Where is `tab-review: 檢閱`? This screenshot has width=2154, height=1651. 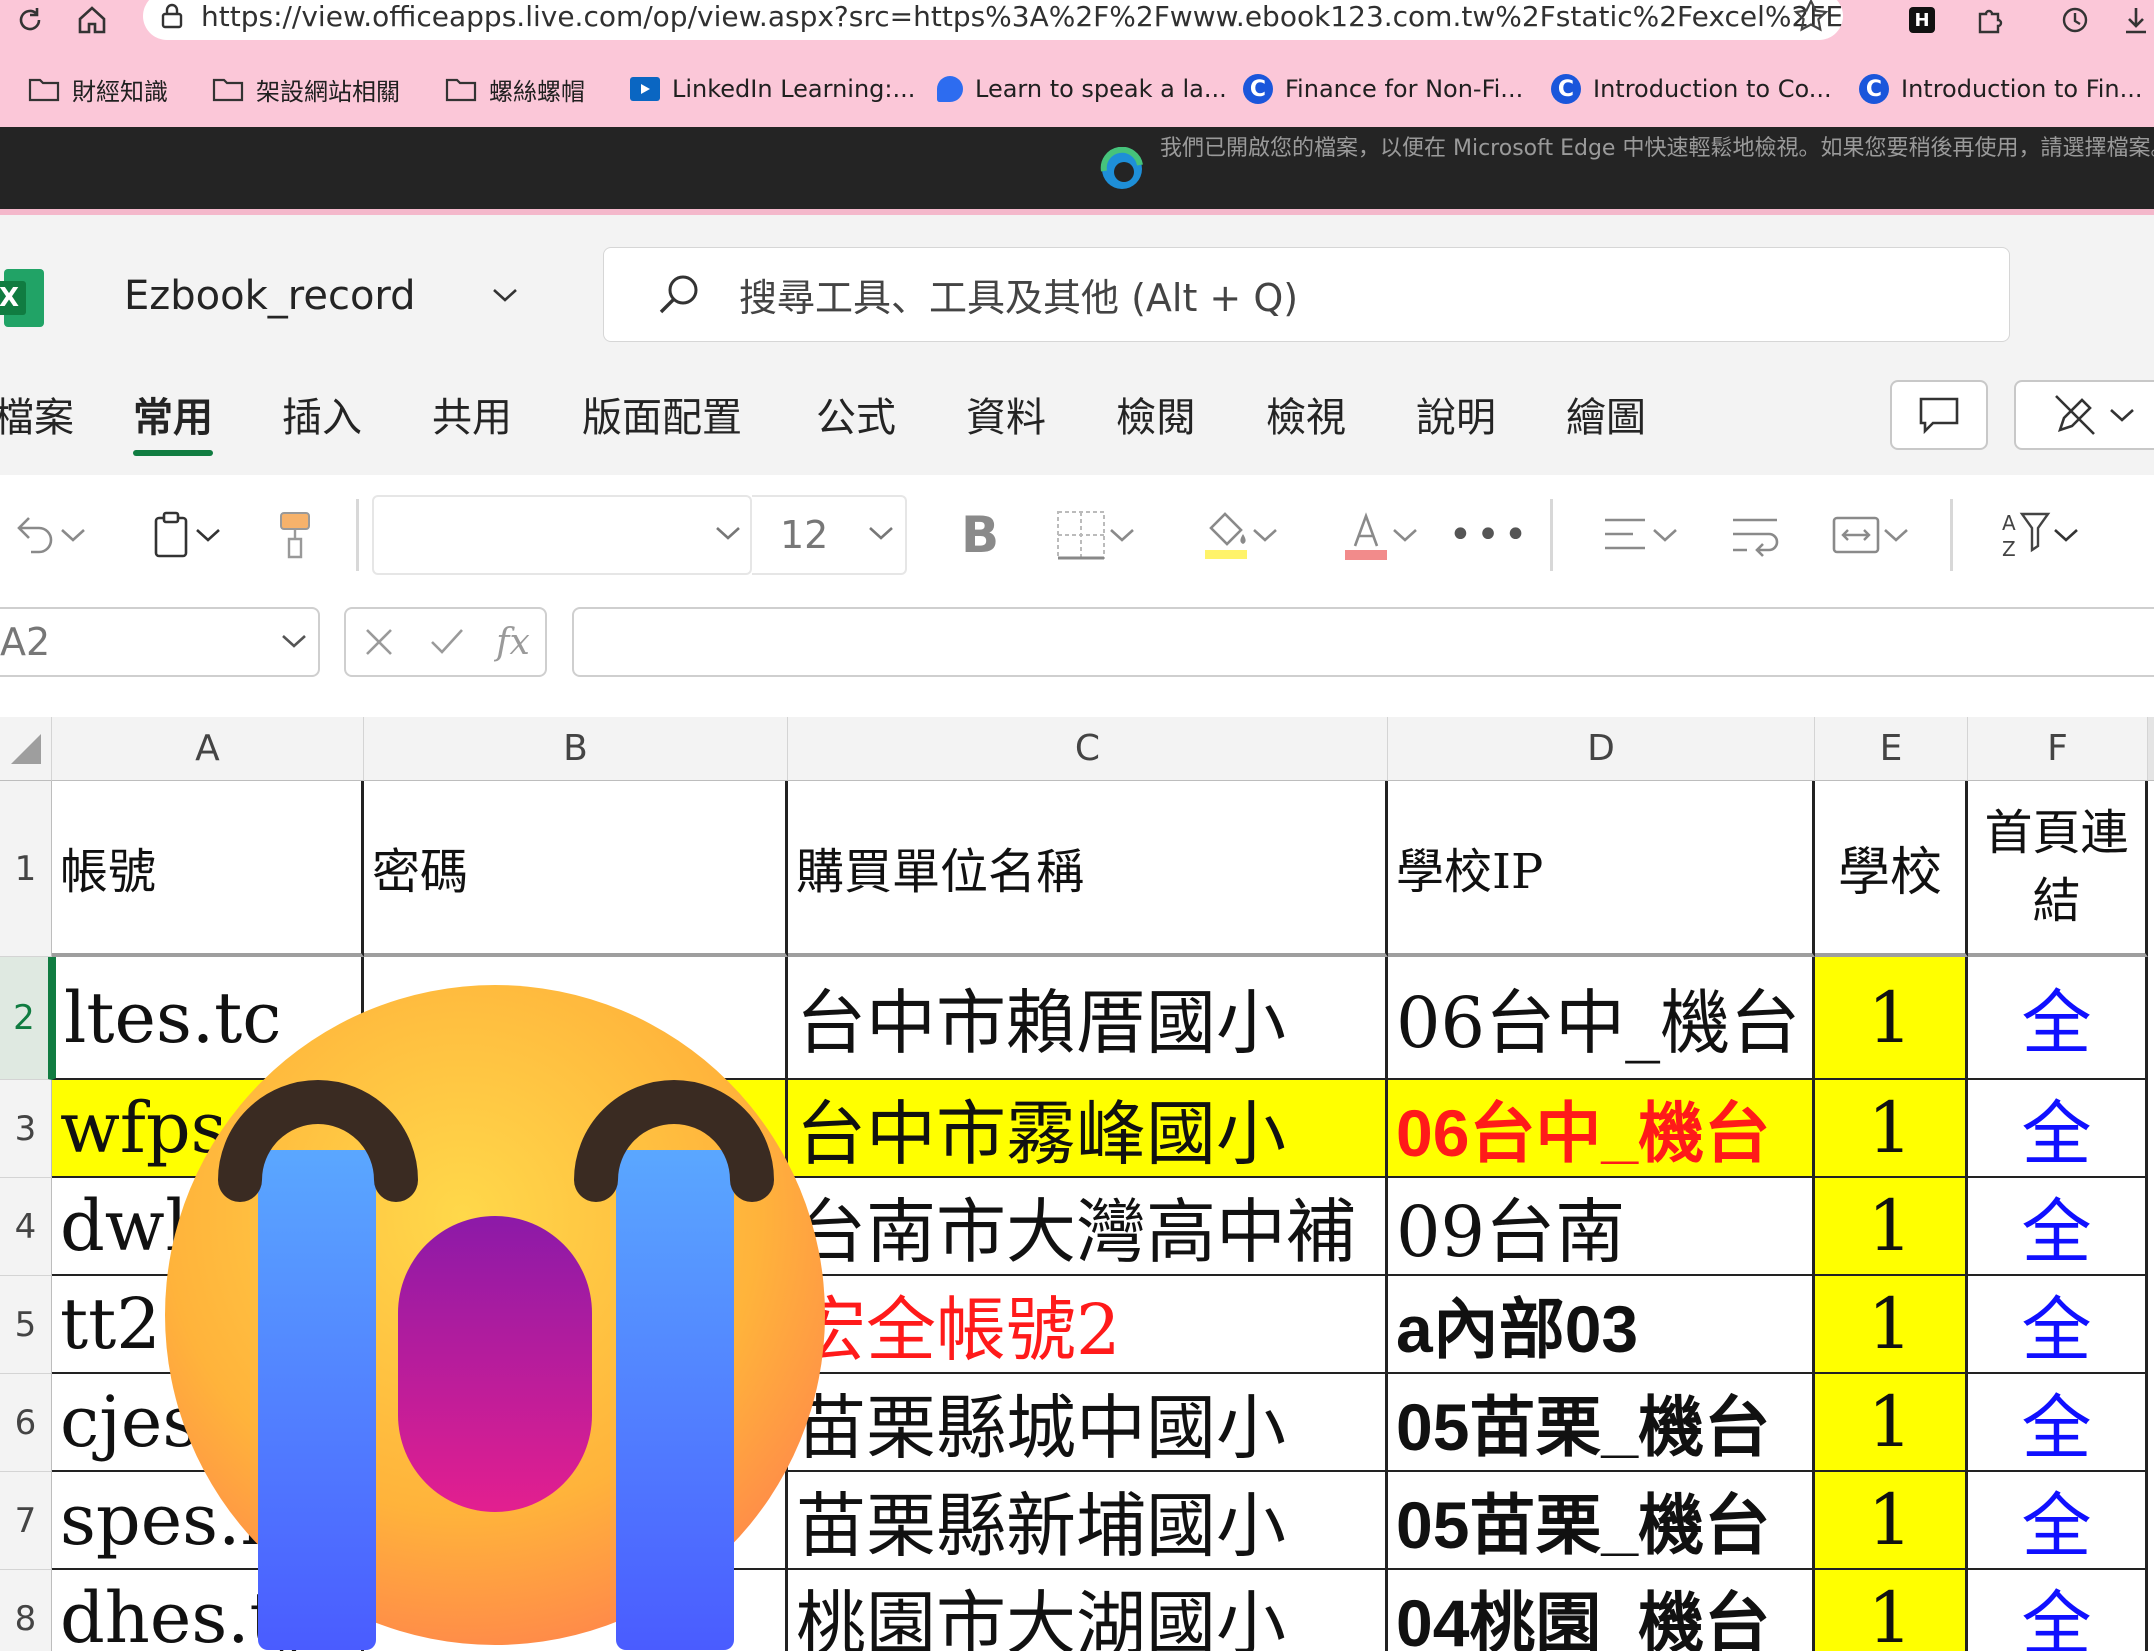
tab-review: 檢閱 is located at coordinates (1156, 414).